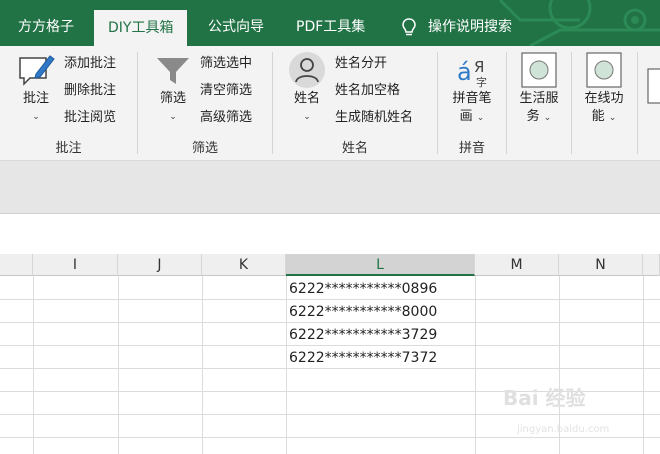 Image resolution: width=660 pixels, height=454 pixels. I want to click on clear-filter-button: 清空筛选, so click(226, 91).